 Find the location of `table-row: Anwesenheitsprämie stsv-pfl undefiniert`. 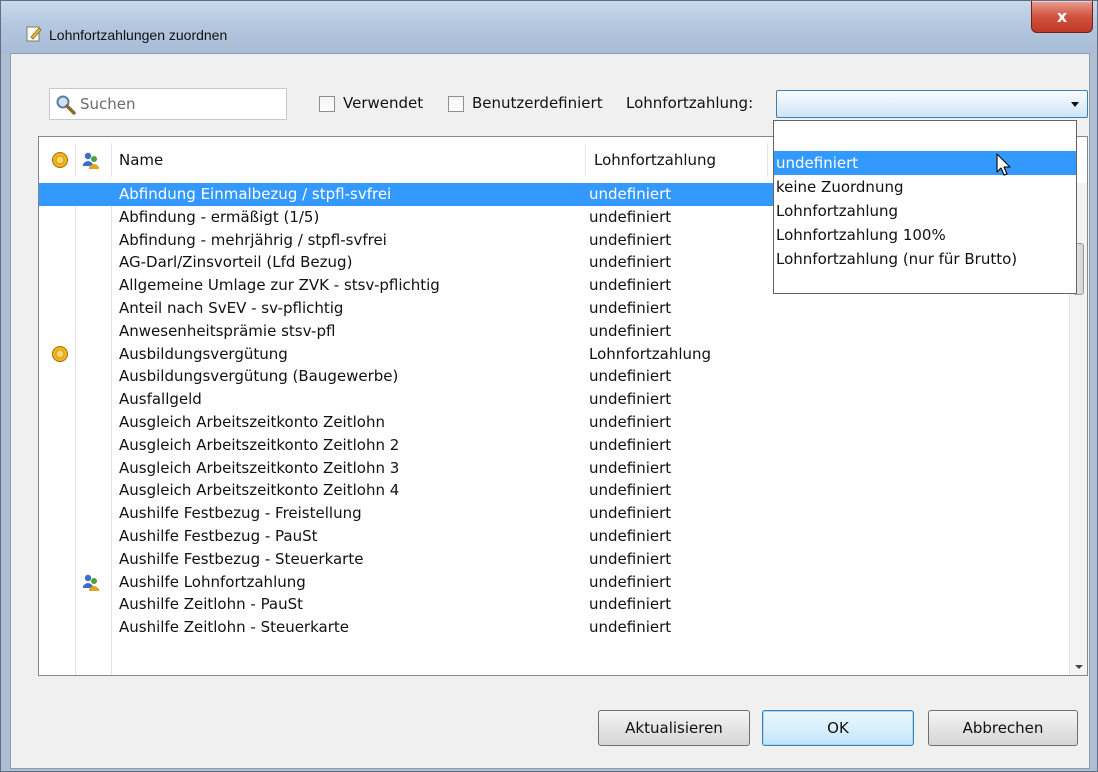

table-row: Anwesenheitsprämie stsv-pfl undefiniert is located at coordinates (554, 331).